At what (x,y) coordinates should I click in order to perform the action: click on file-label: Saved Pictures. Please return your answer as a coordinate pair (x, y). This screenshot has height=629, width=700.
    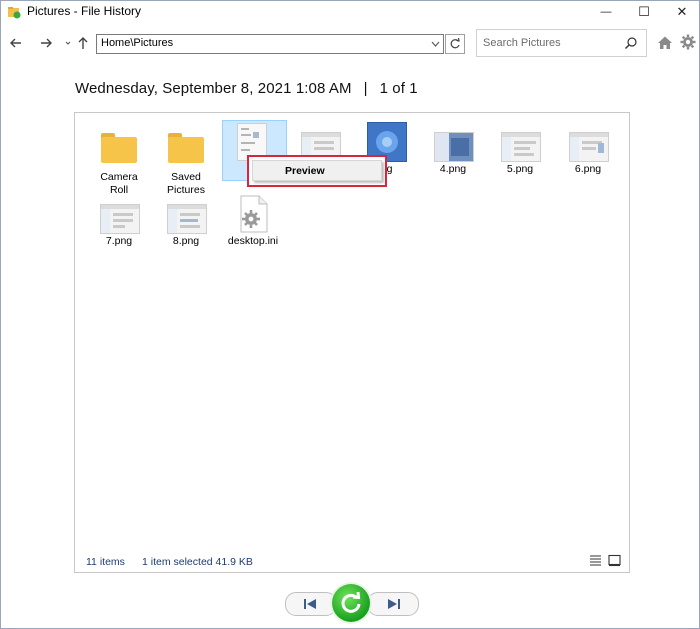
    Looking at the image, I should click on (186, 184).